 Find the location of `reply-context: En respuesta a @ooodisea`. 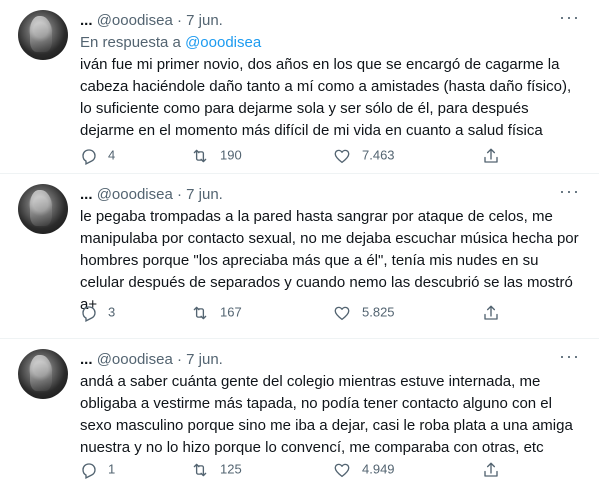

reply-context: En respuesta a @ooodisea is located at coordinates (170, 43).